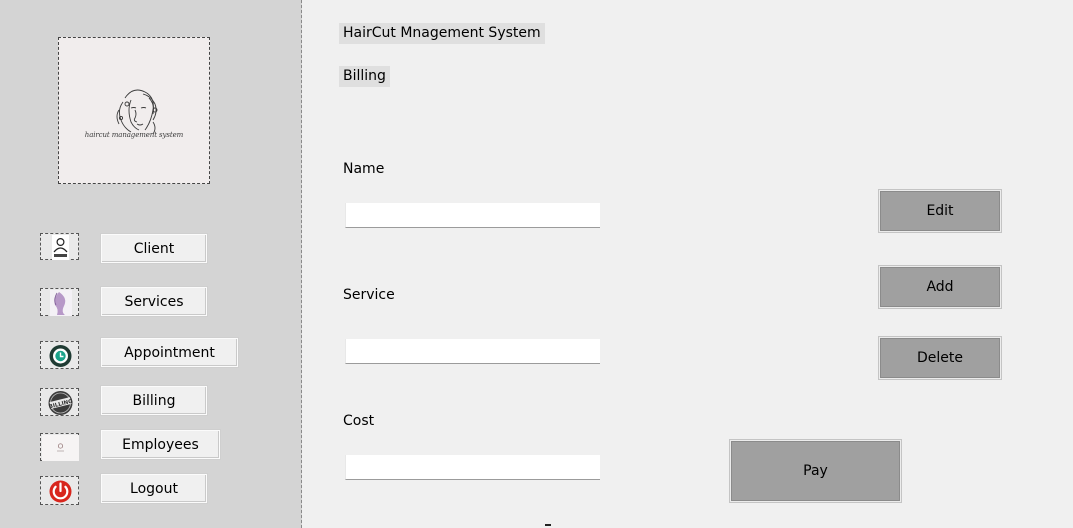 Image resolution: width=1073 pixels, height=528 pixels. What do you see at coordinates (59, 355) in the screenshot?
I see `appointment-clock-icon` at bounding box center [59, 355].